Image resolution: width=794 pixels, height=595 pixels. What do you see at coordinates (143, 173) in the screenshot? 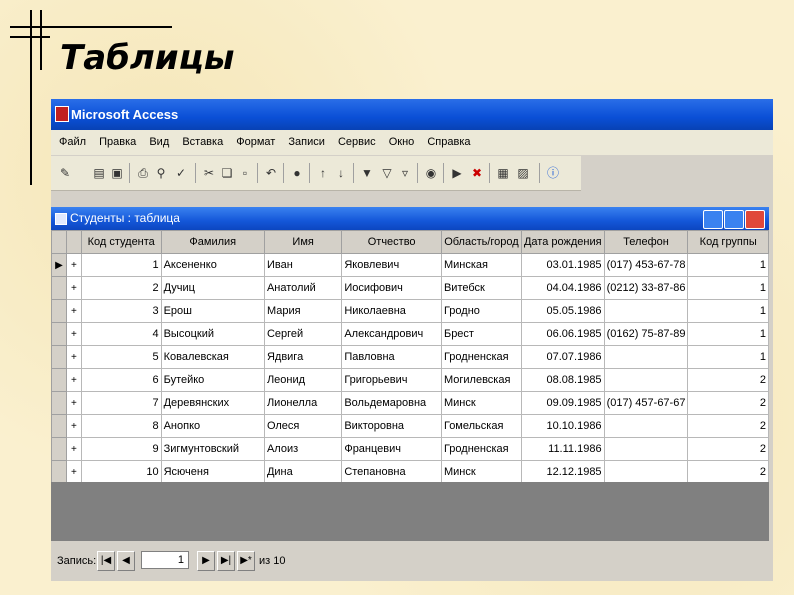
I see `print-icon: ⎙` at bounding box center [143, 173].